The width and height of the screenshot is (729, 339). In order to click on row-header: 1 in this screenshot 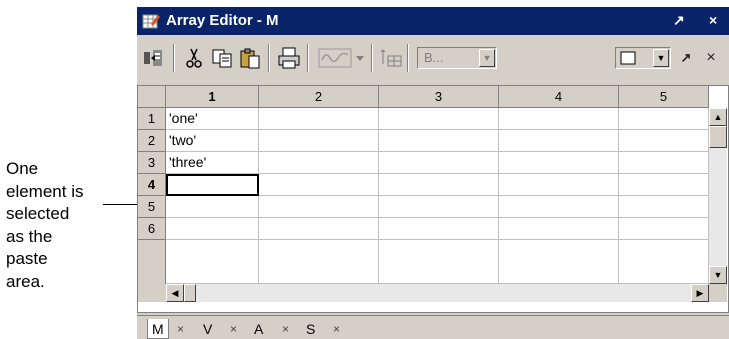, I will do `click(152, 119)`.